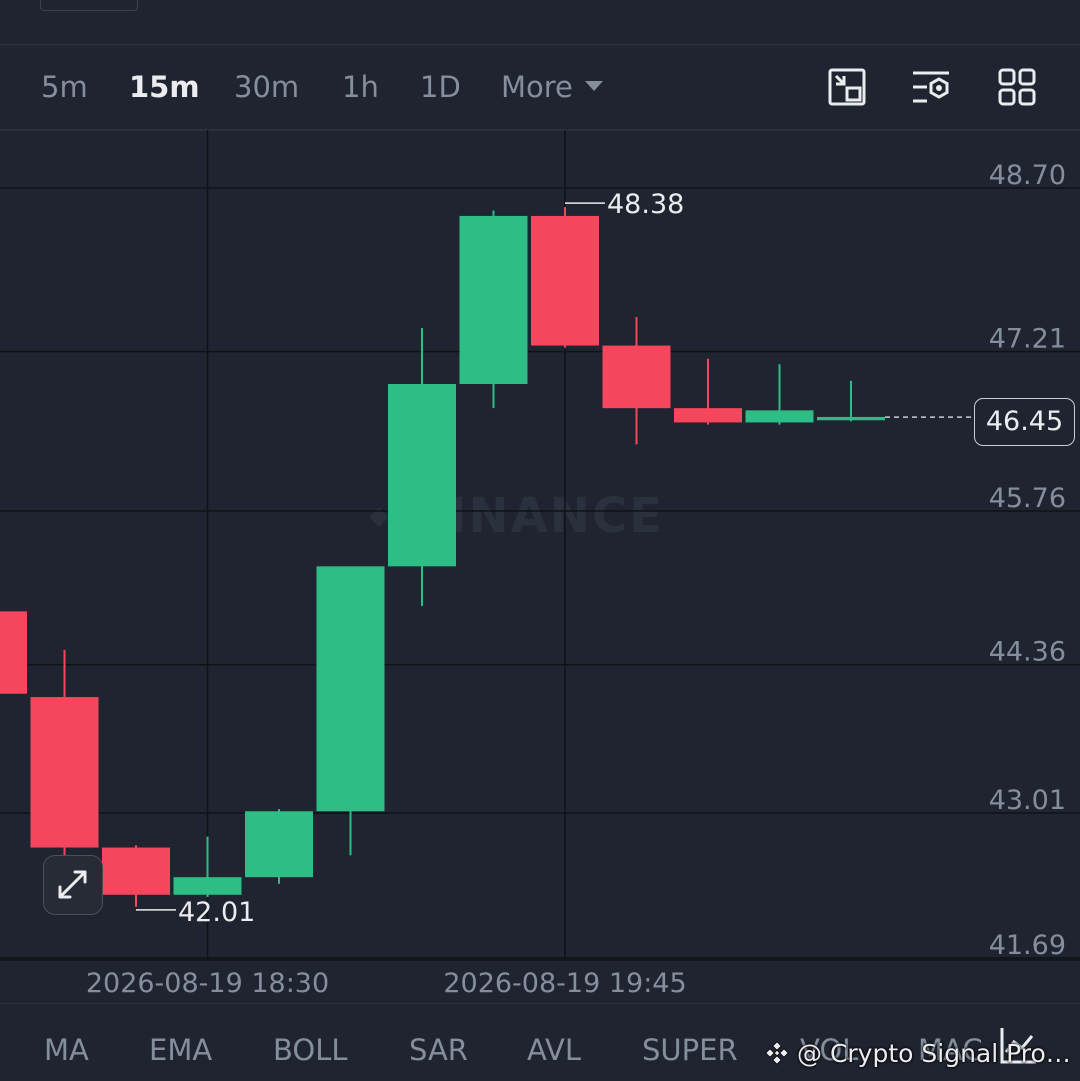 The width and height of the screenshot is (1080, 1081). I want to click on timeframe-toolbar: 5m 15m 30m 1h 1D More, so click(540, 88).